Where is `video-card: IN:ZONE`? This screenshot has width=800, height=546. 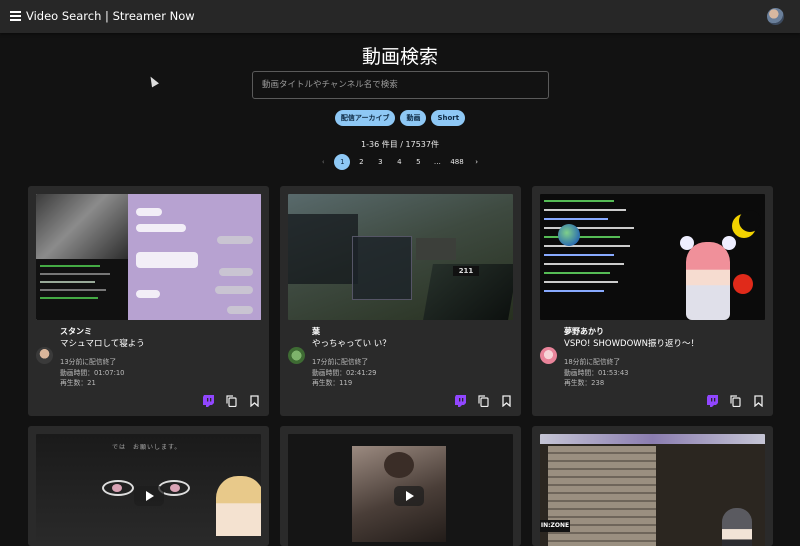 video-card: IN:ZONE is located at coordinates (652, 486).